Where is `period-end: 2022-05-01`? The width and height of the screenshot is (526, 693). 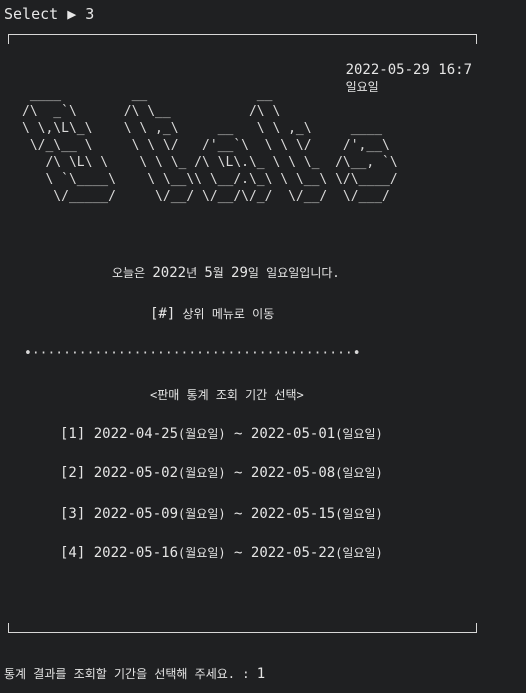 period-end: 2022-05-01 is located at coordinates (293, 434).